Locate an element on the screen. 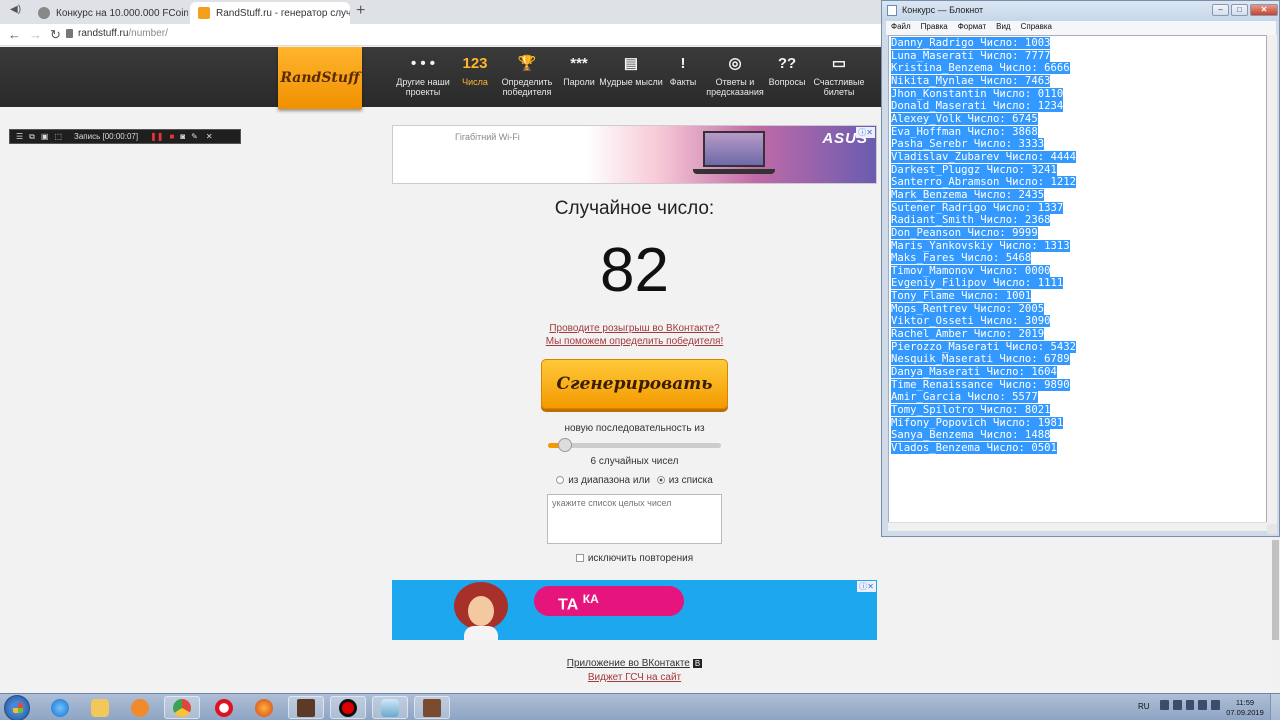 The width and height of the screenshot is (1280, 720). recording-status: Запись [00:00:07] is located at coordinates (106, 136).